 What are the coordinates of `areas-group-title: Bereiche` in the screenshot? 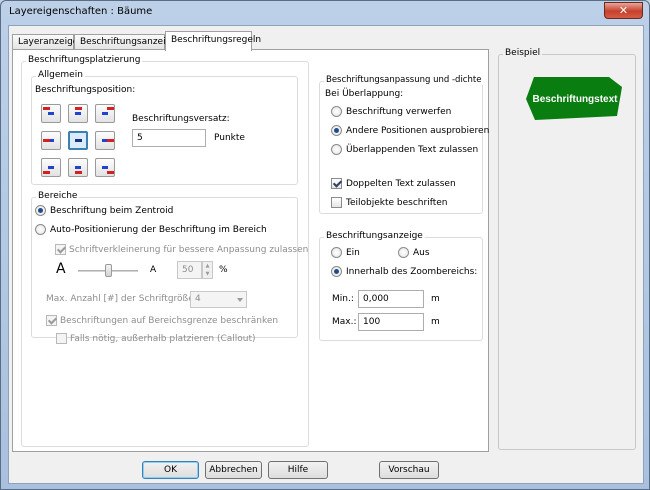 It's located at (58, 196).